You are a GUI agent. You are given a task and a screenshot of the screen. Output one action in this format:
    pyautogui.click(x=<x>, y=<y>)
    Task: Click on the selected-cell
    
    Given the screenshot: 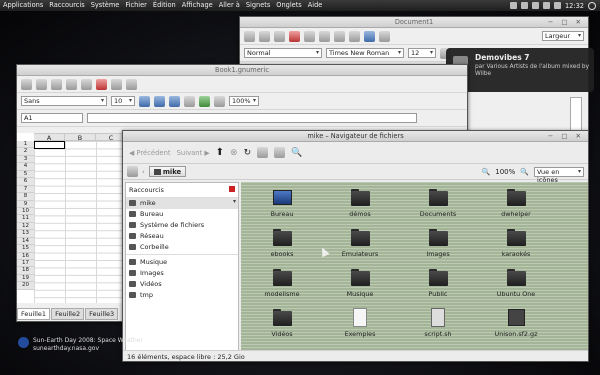 What is the action you would take?
    pyautogui.click(x=49, y=145)
    